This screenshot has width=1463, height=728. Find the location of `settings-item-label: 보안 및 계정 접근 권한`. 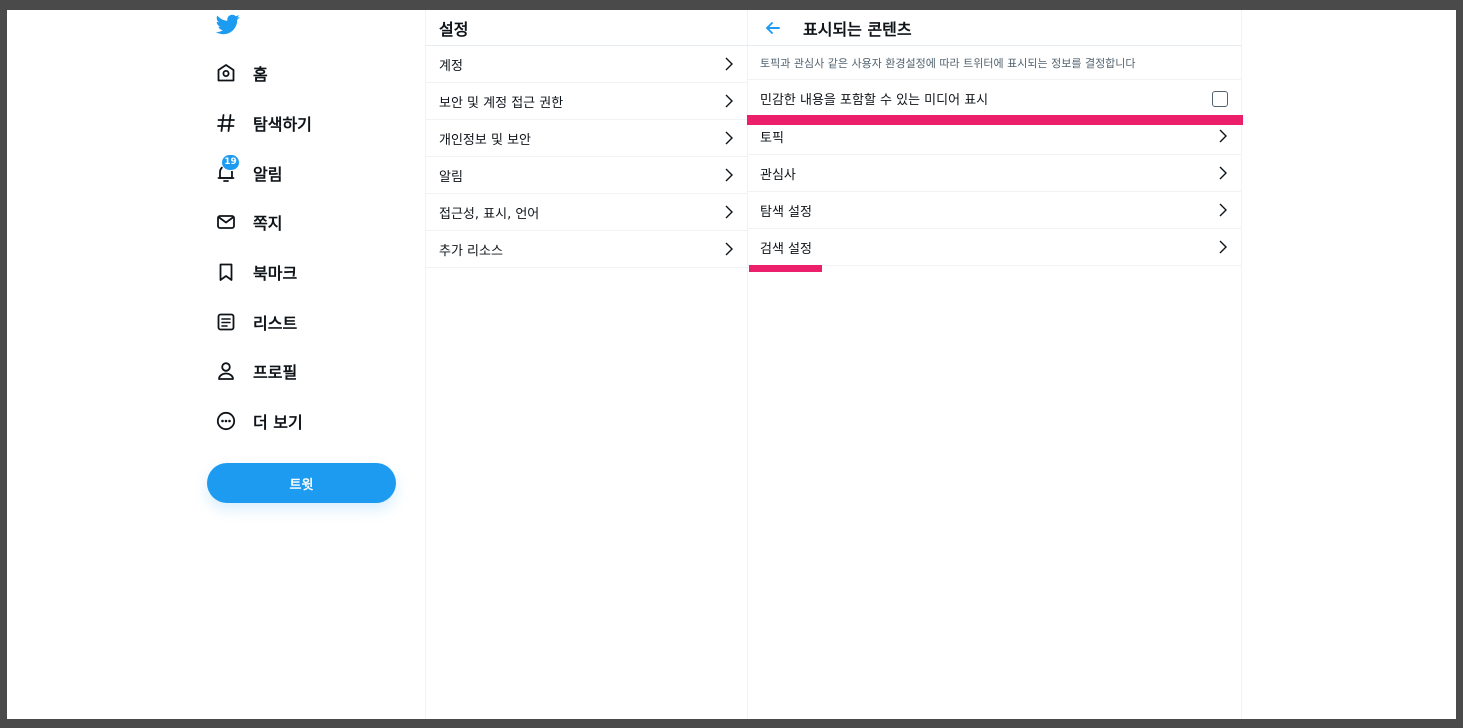

settings-item-label: 보안 및 계정 접근 권한 is located at coordinates (501, 103).